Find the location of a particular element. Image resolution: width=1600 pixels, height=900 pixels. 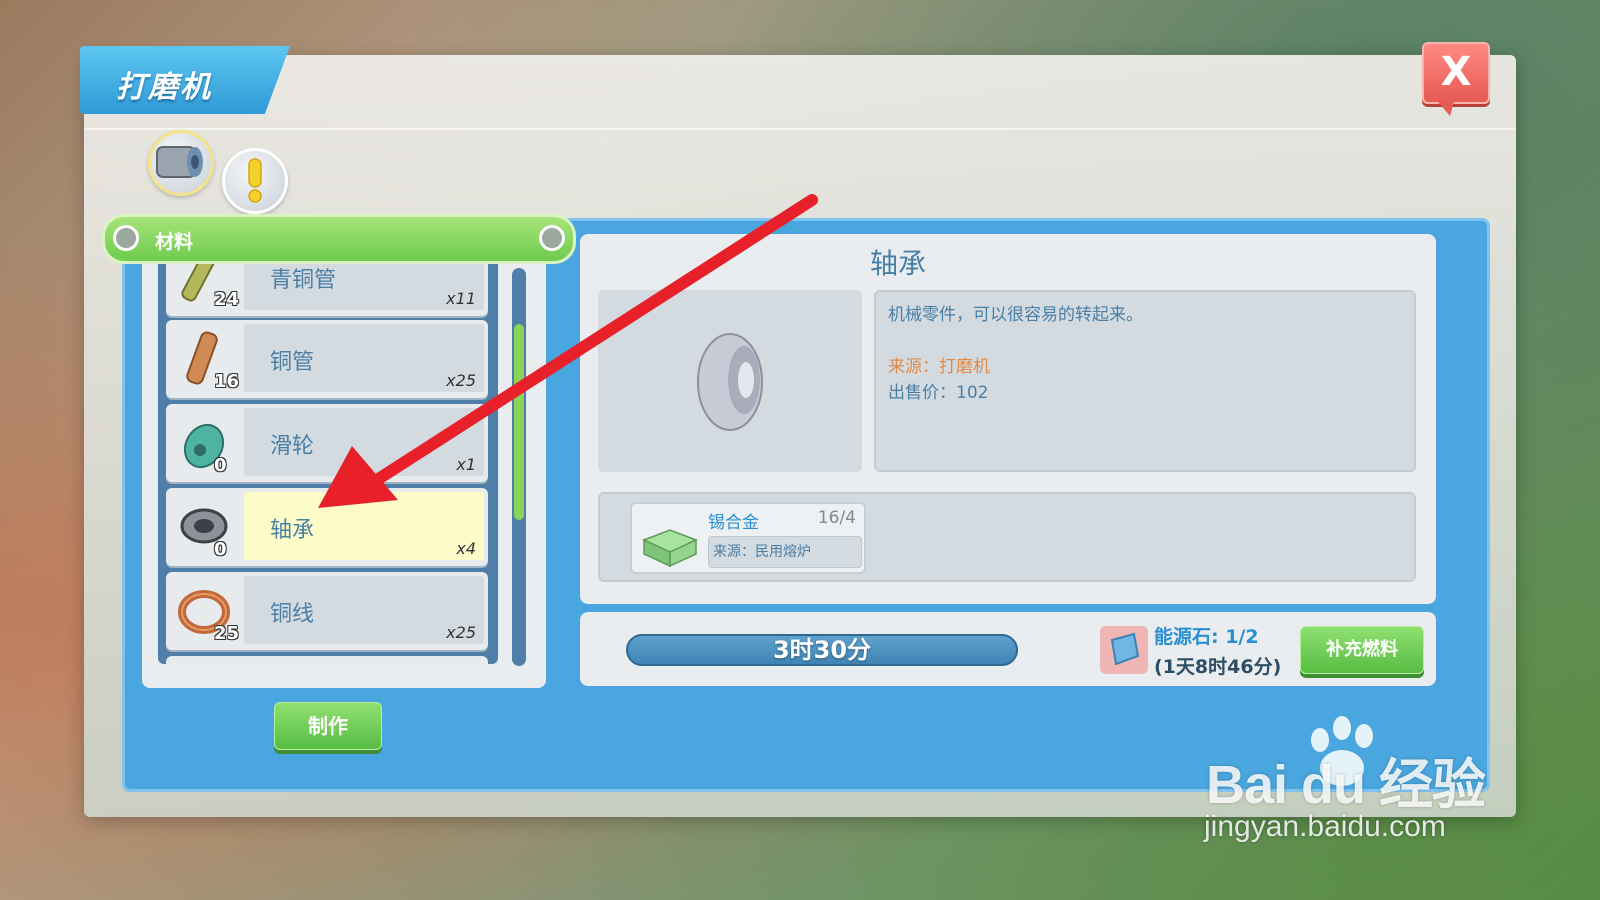

category-dot-left is located at coordinates (126, 238).